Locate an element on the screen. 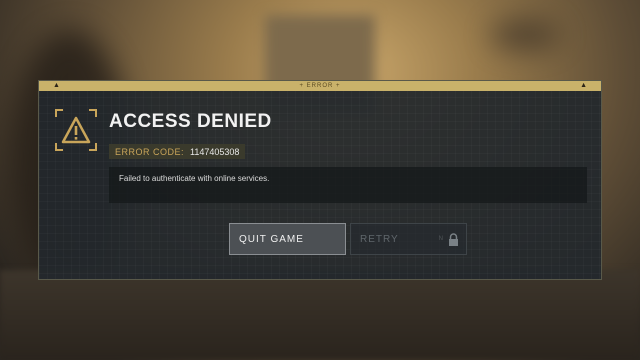 The width and height of the screenshot is (640, 360). banner-label: + ERROR + is located at coordinates (320, 86).